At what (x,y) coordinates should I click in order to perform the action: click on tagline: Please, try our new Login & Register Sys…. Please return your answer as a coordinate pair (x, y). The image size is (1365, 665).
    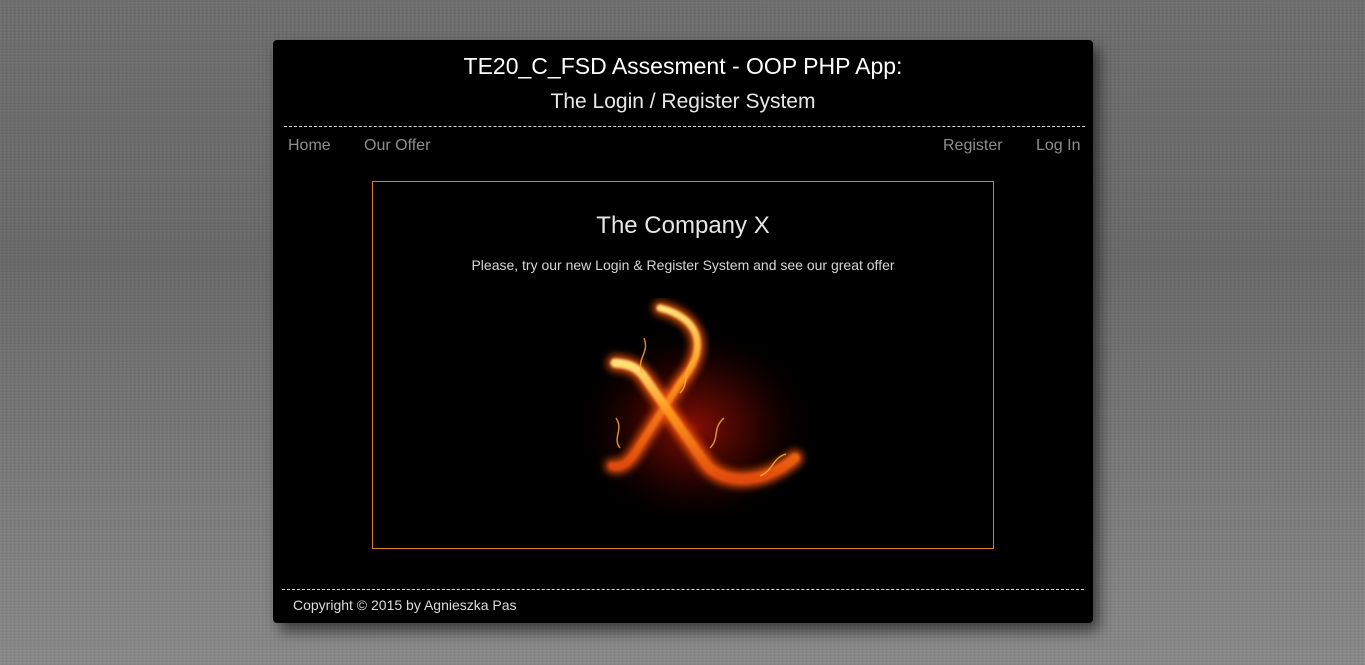
    Looking at the image, I should click on (683, 265).